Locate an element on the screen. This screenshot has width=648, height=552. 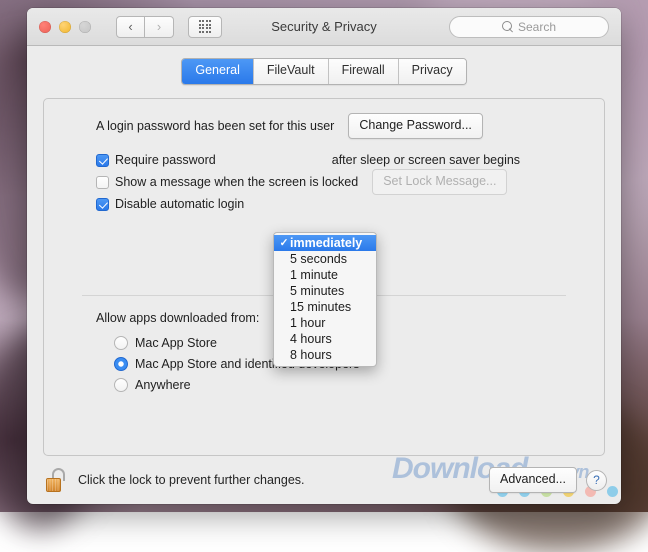
checkmark-icon: ✓ is located at coordinates (284, 242).